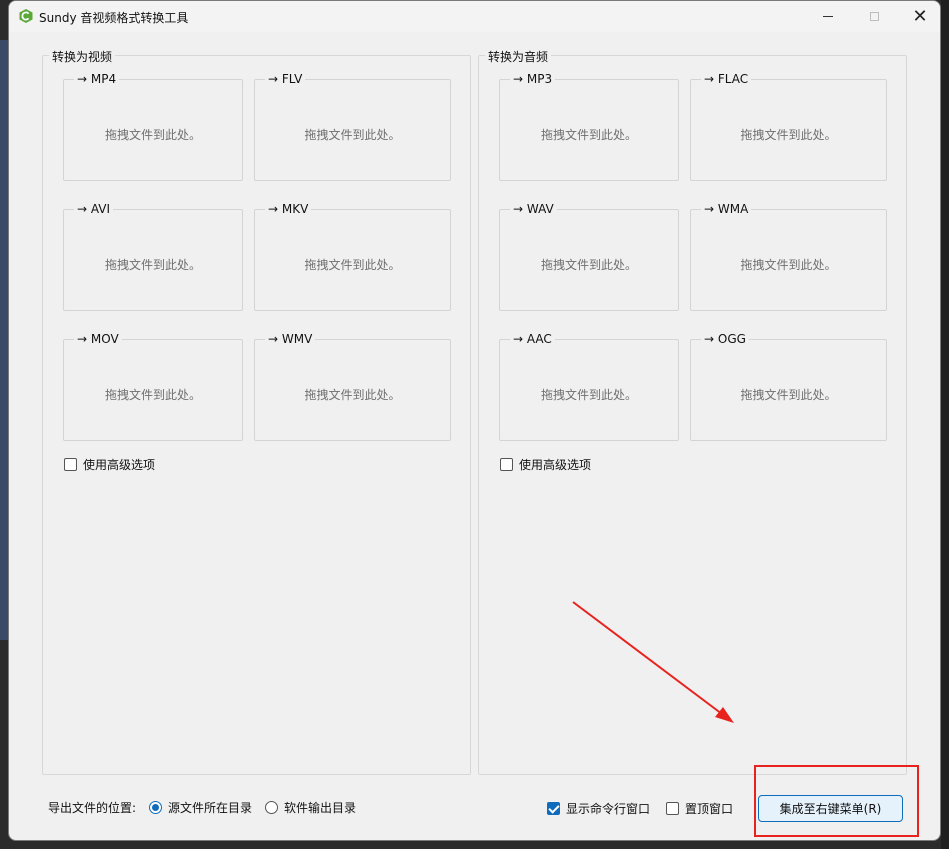 The image size is (949, 849). I want to click on drop-target-label: → AAC, so click(532, 339).